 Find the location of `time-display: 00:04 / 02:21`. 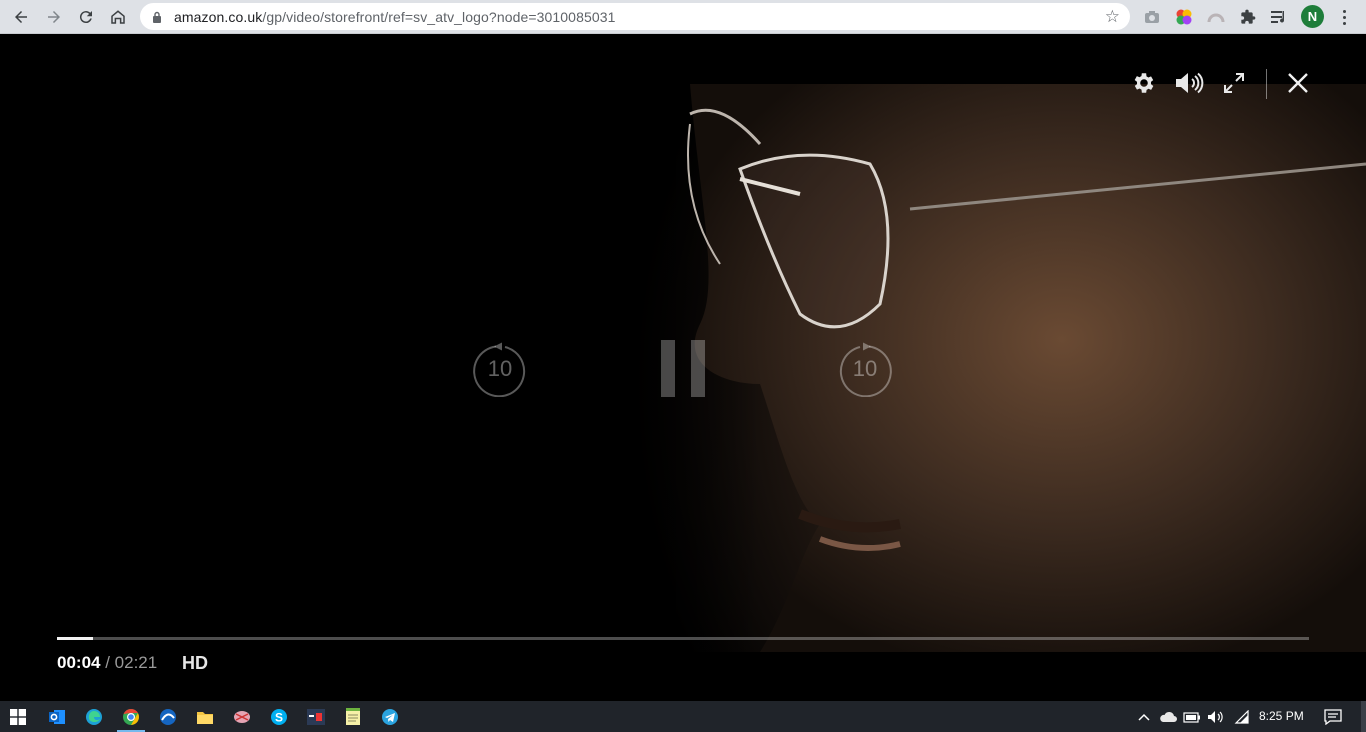

time-display: 00:04 / 02:21 is located at coordinates (107, 663).